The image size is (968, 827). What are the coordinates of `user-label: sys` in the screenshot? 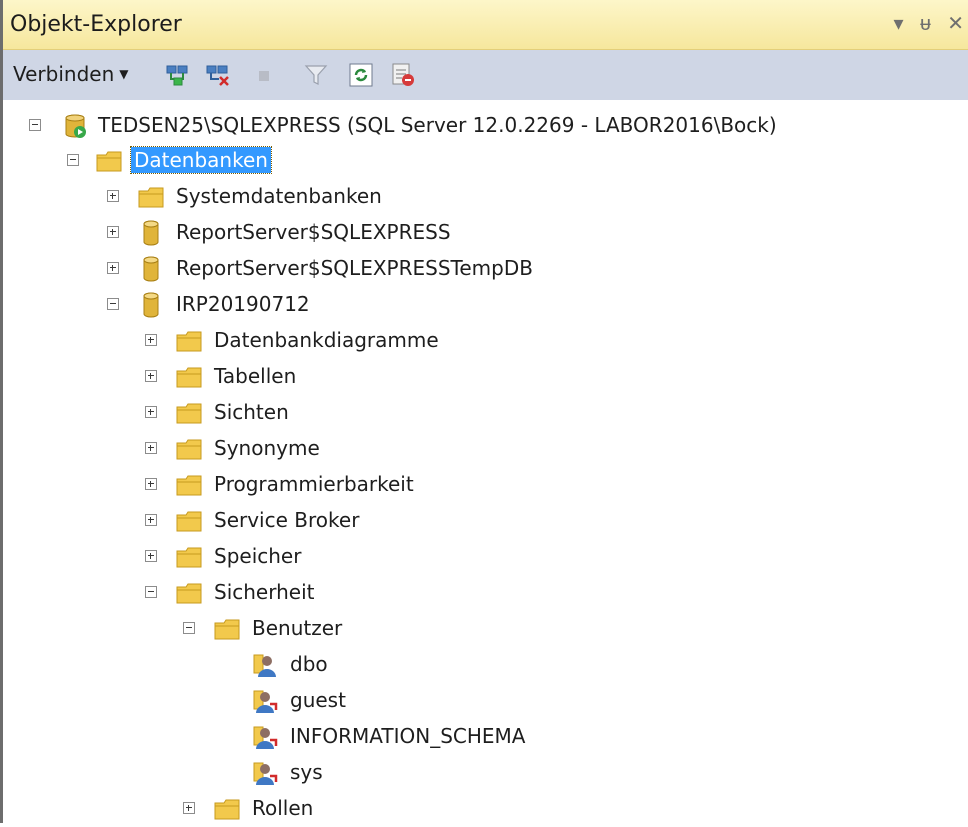 It's located at (306, 772).